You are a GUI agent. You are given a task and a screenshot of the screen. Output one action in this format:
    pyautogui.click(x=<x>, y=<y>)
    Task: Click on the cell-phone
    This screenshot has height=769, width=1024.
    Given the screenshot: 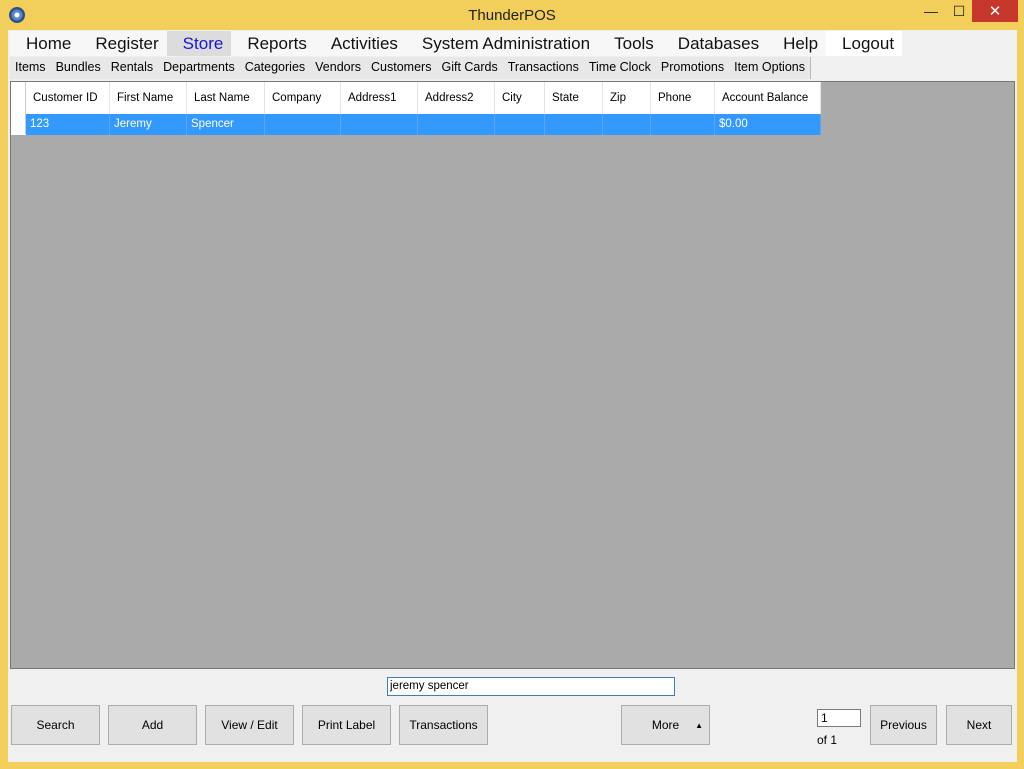 What is the action you would take?
    pyautogui.click(x=682, y=124)
    